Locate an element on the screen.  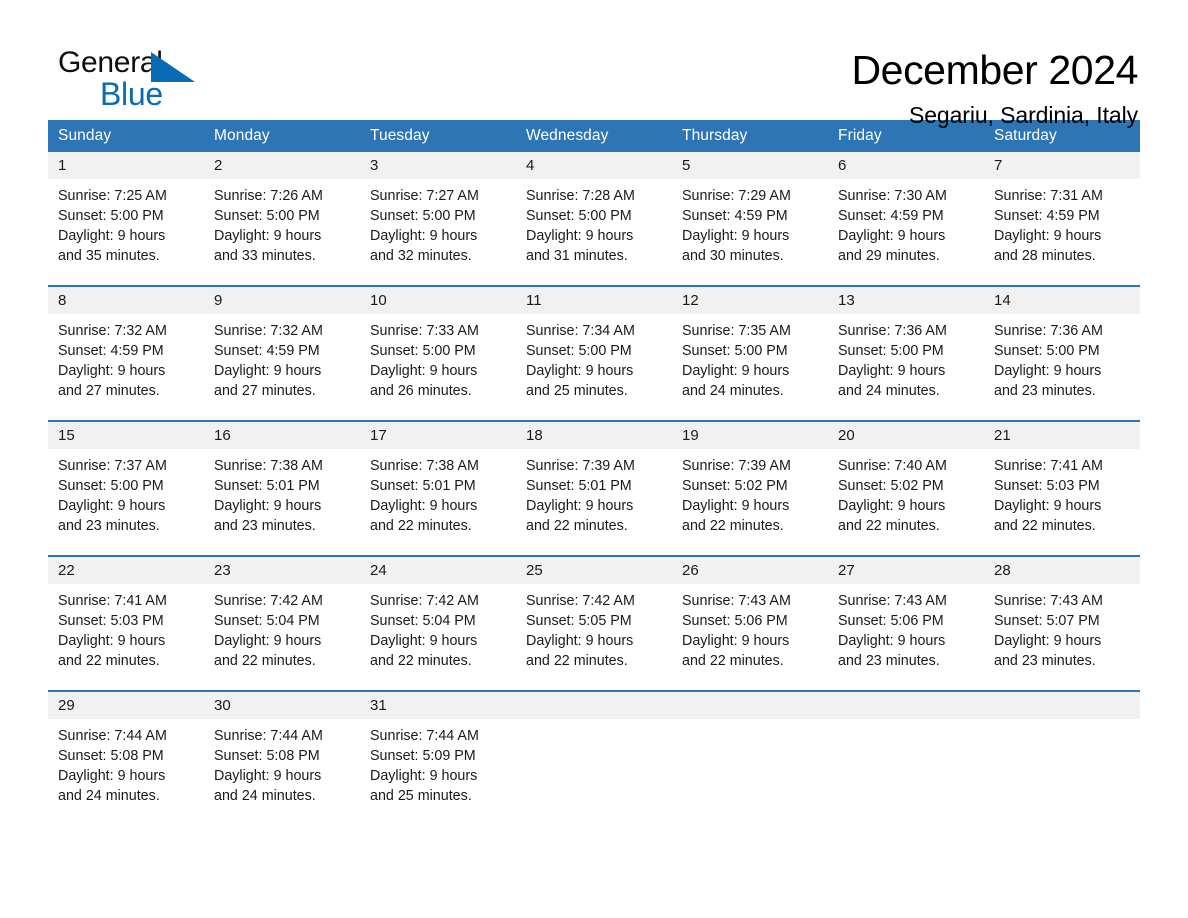
page-title: December 2024 is located at coordinates (994, 70).